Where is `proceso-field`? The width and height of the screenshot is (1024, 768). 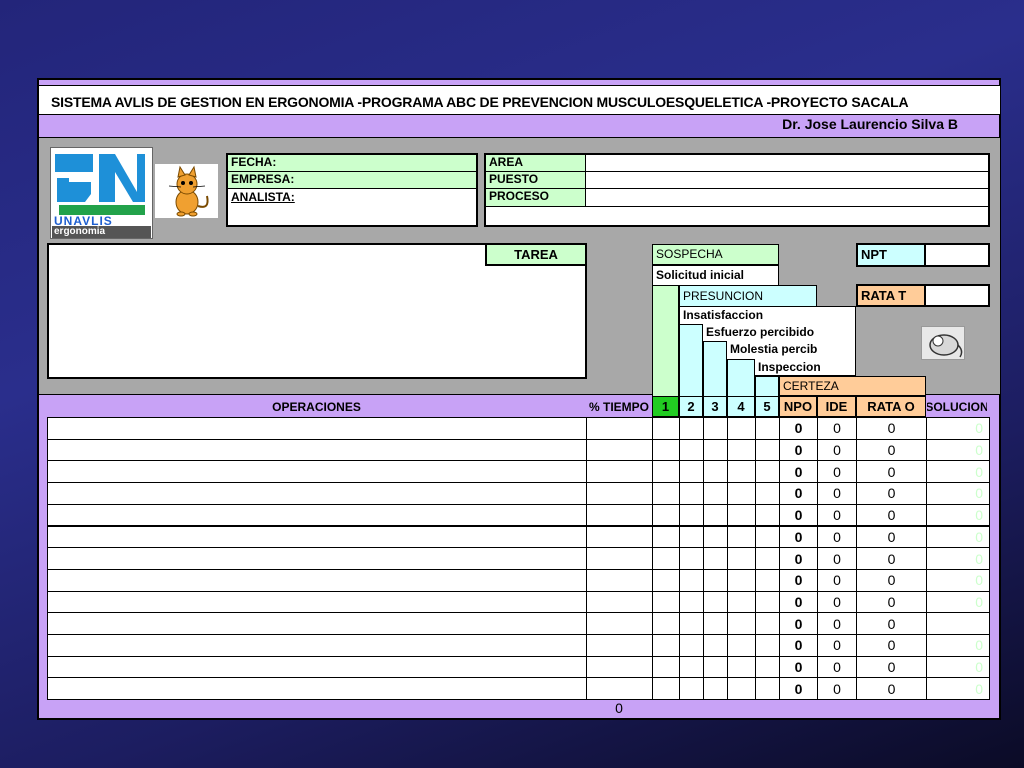 proceso-field is located at coordinates (787, 198).